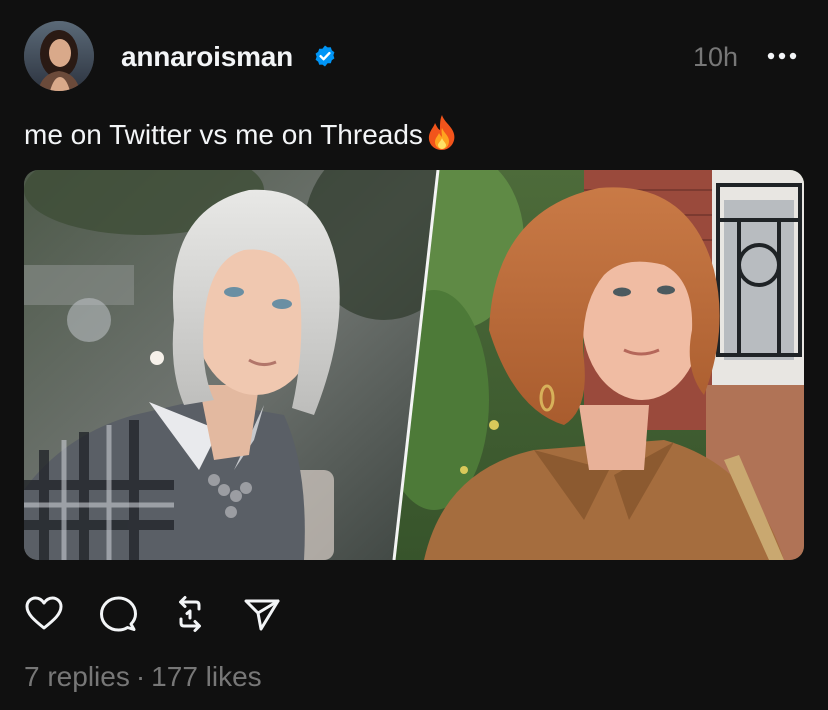 The width and height of the screenshot is (828, 710). Describe the element at coordinates (715, 57) in the screenshot. I see `post-timestamp: 10h` at that location.